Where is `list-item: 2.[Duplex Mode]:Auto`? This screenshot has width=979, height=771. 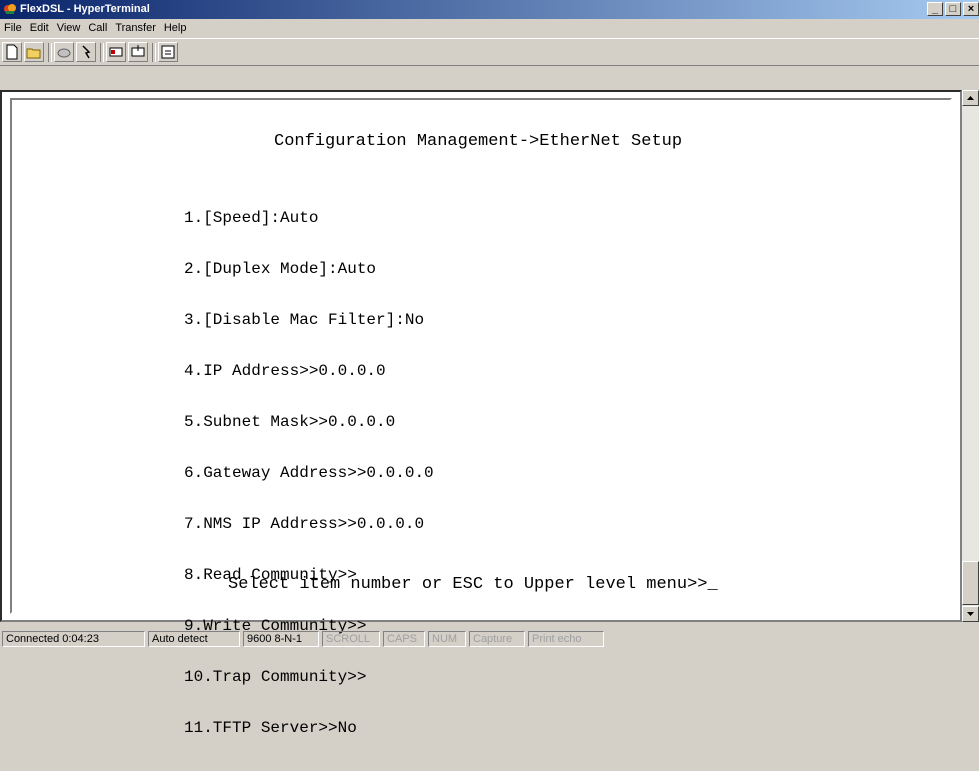
list-item: 2.[Duplex Mode]:Auto is located at coordinates (280, 269).